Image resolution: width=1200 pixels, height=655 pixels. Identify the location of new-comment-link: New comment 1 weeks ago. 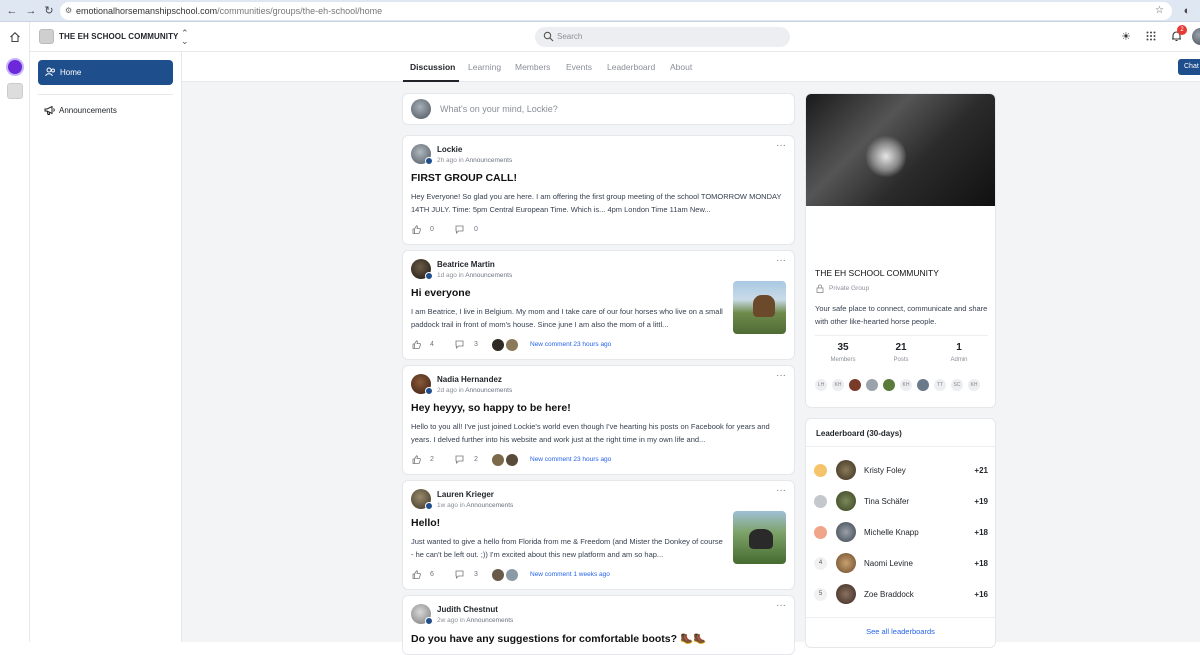
(570, 574).